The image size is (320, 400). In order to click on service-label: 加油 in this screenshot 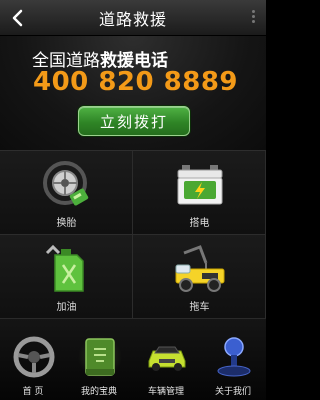, I will do `click(66, 307)`.